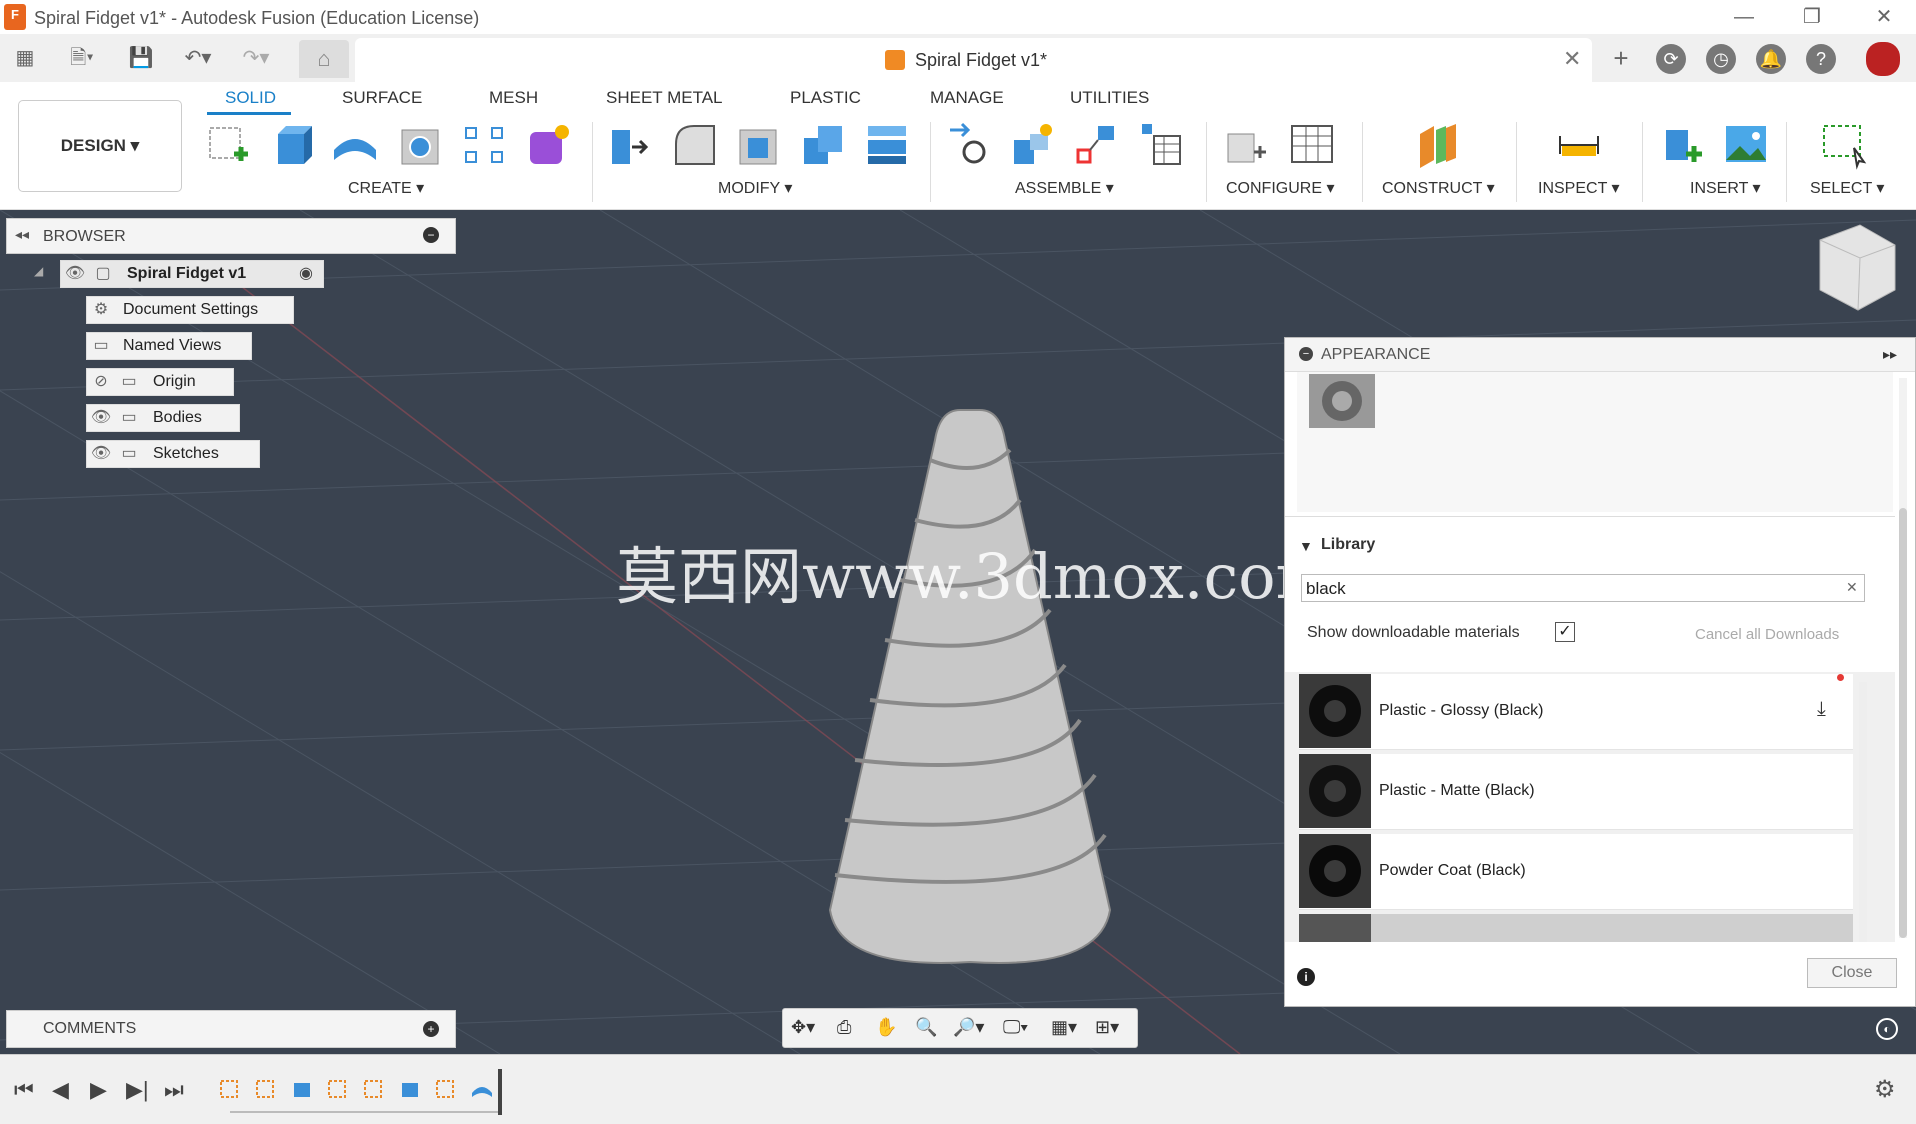 The image size is (1916, 1124). Describe the element at coordinates (1852, 973) in the screenshot. I see `close-button: Close` at that location.